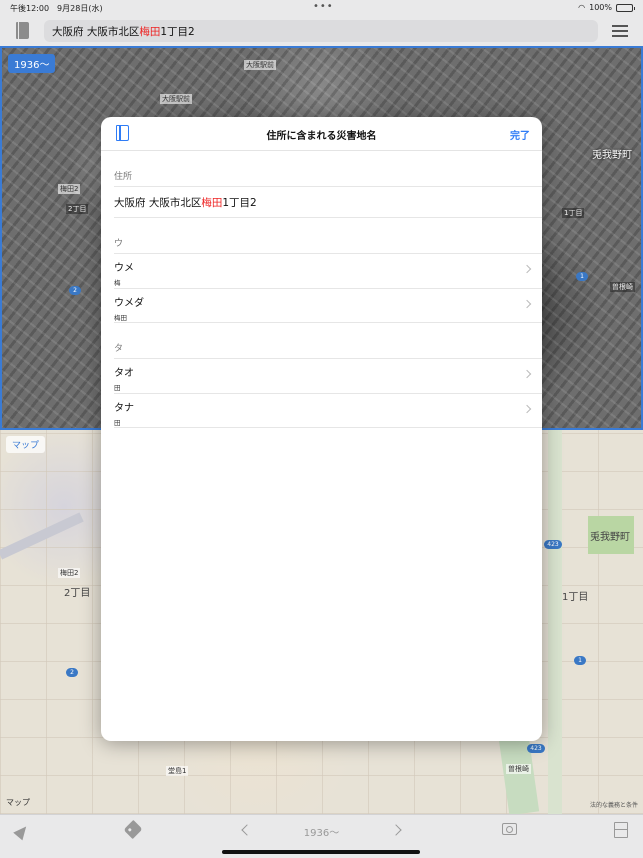 This screenshot has height=858, width=643. Describe the element at coordinates (119, 244) in the screenshot. I see `section-header: ウ` at that location.